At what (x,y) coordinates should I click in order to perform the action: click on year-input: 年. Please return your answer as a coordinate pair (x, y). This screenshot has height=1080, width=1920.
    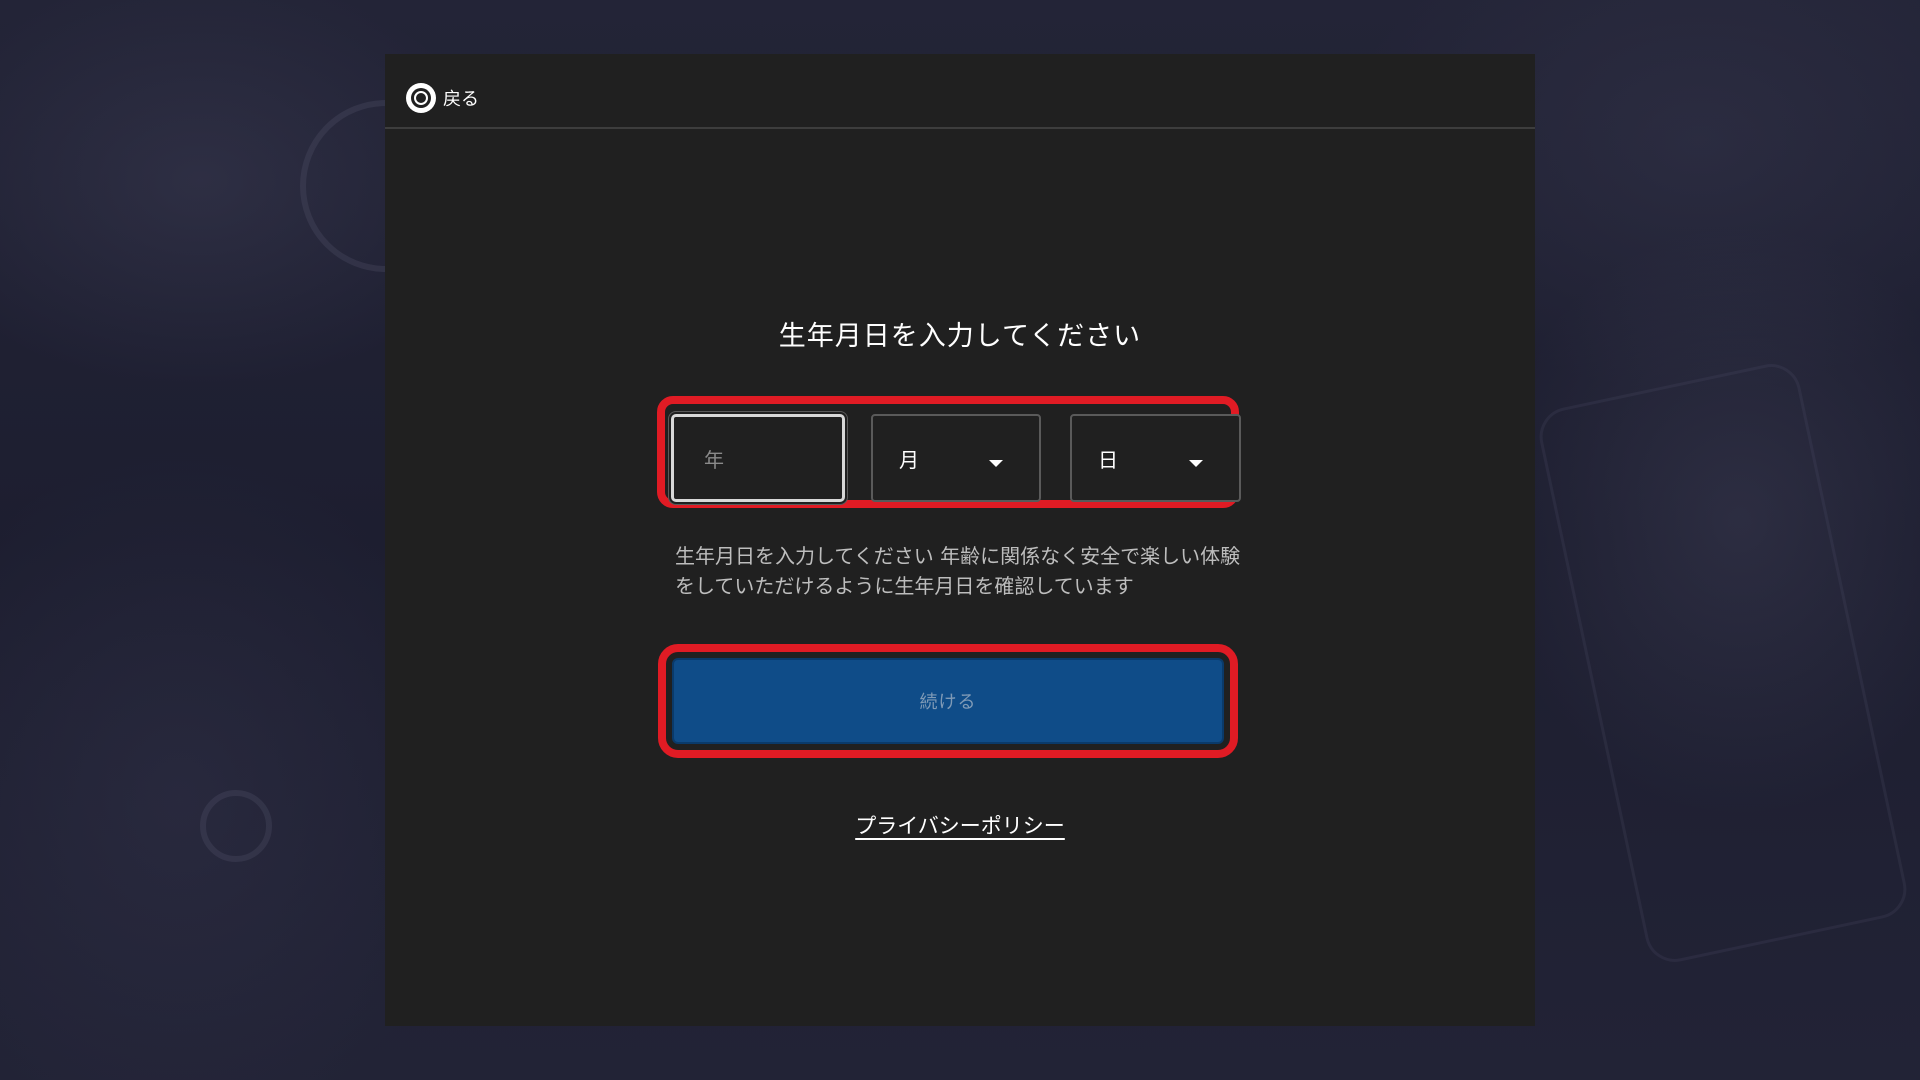
    Looking at the image, I should click on (758, 458).